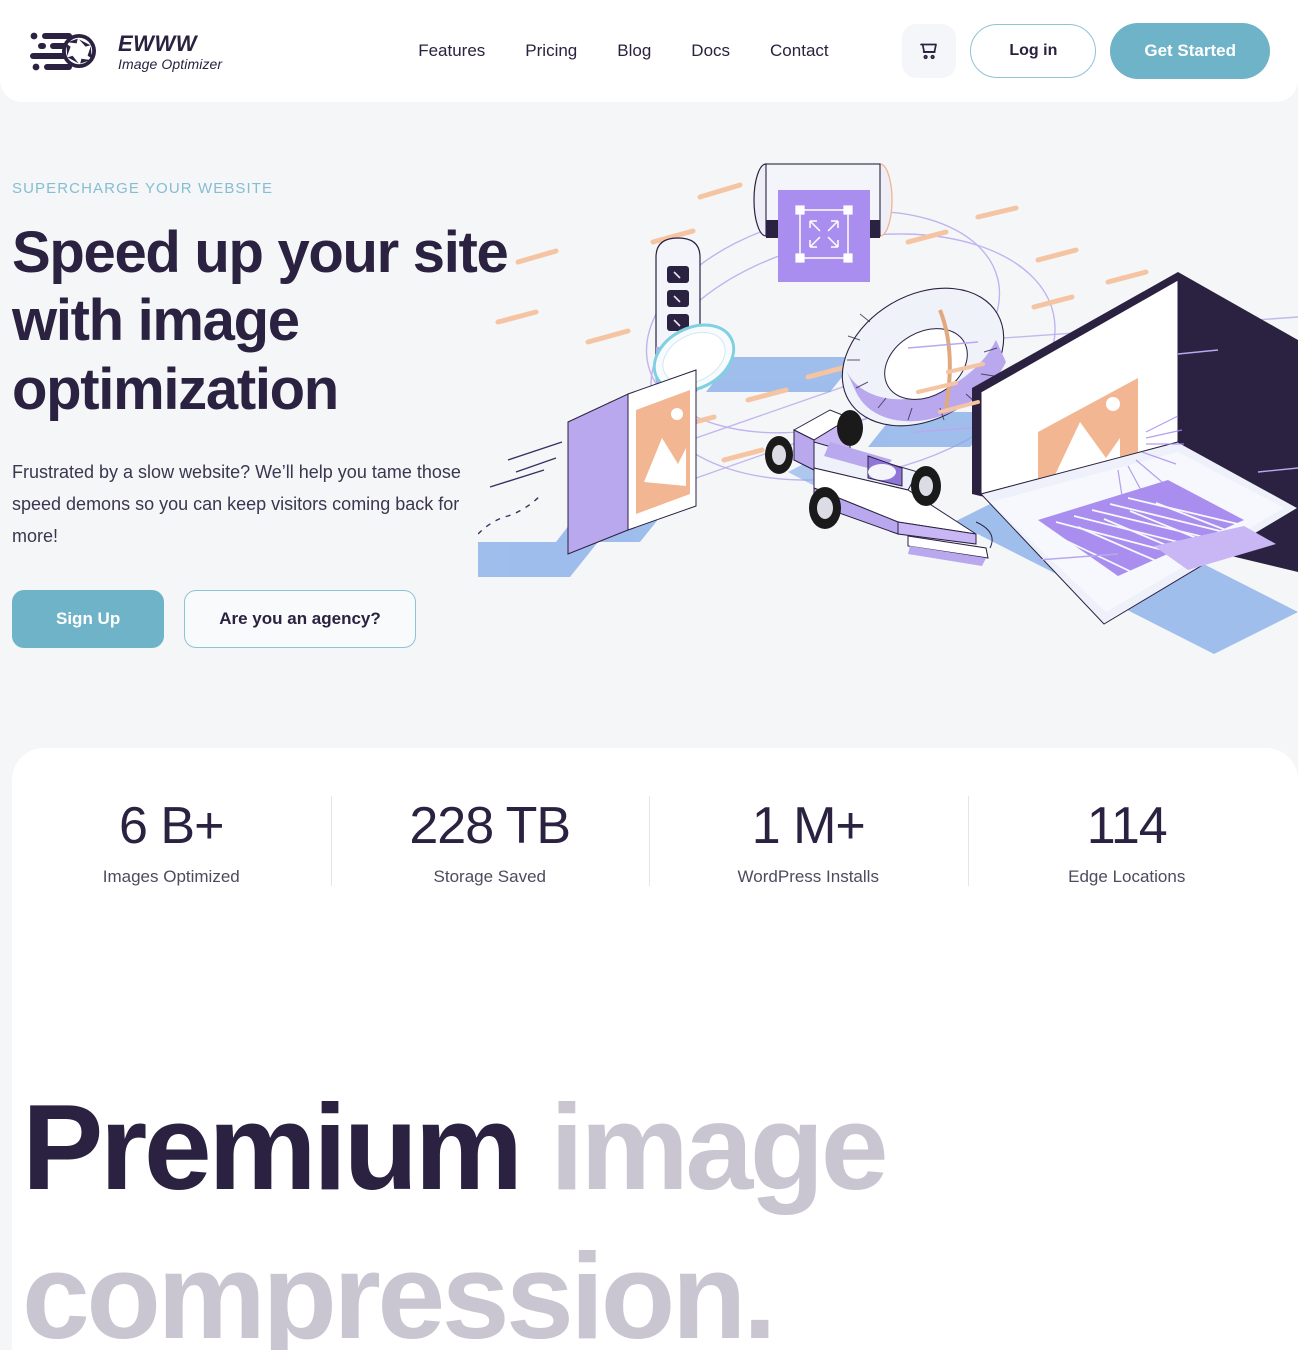 The image size is (1298, 1350). What do you see at coordinates (1127, 877) in the screenshot?
I see `stat-label: Edge Locations` at bounding box center [1127, 877].